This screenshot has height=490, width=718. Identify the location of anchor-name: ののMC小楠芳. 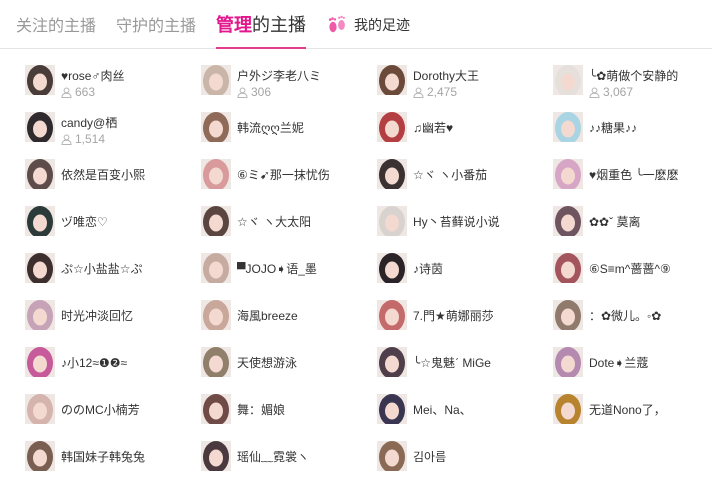
(100, 410).